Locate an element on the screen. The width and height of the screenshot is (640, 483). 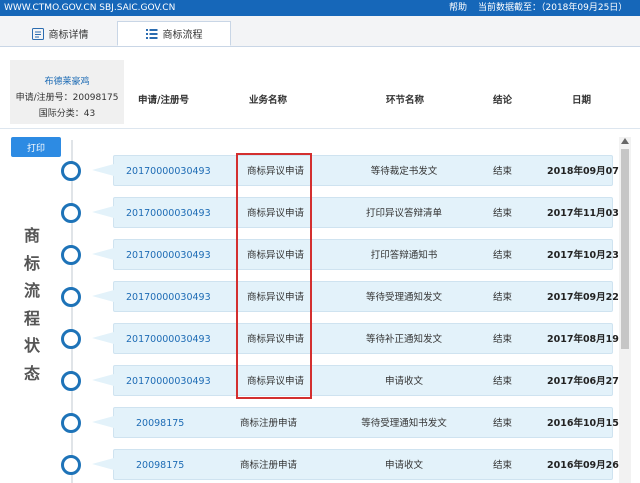
help-link: 帮助 is located at coordinates (458, 8).